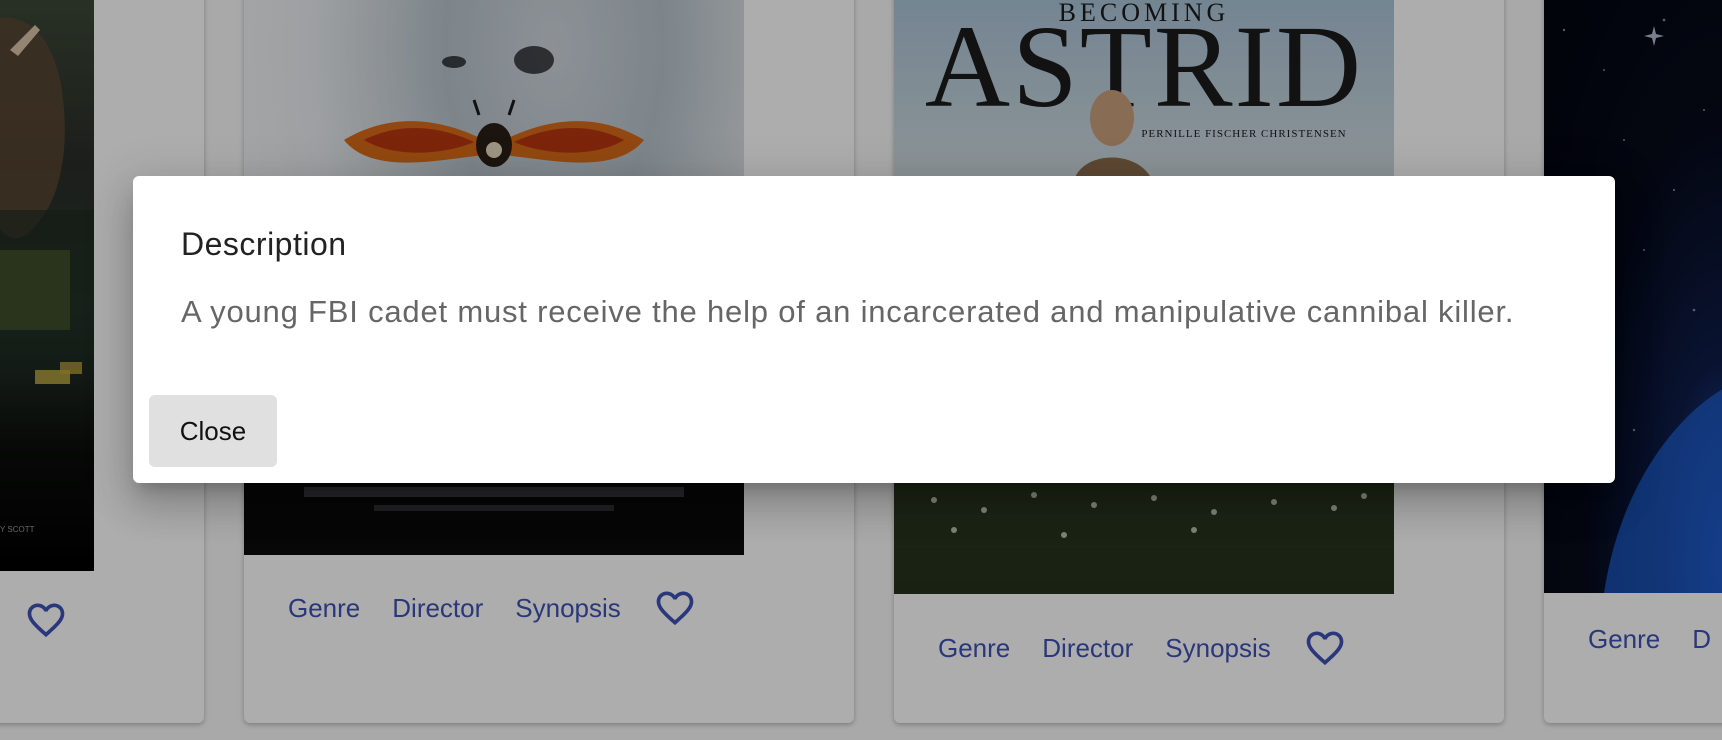 Image resolution: width=1722 pixels, height=740 pixels. Describe the element at coordinates (213, 431) in the screenshot. I see `close-button: Close` at that location.